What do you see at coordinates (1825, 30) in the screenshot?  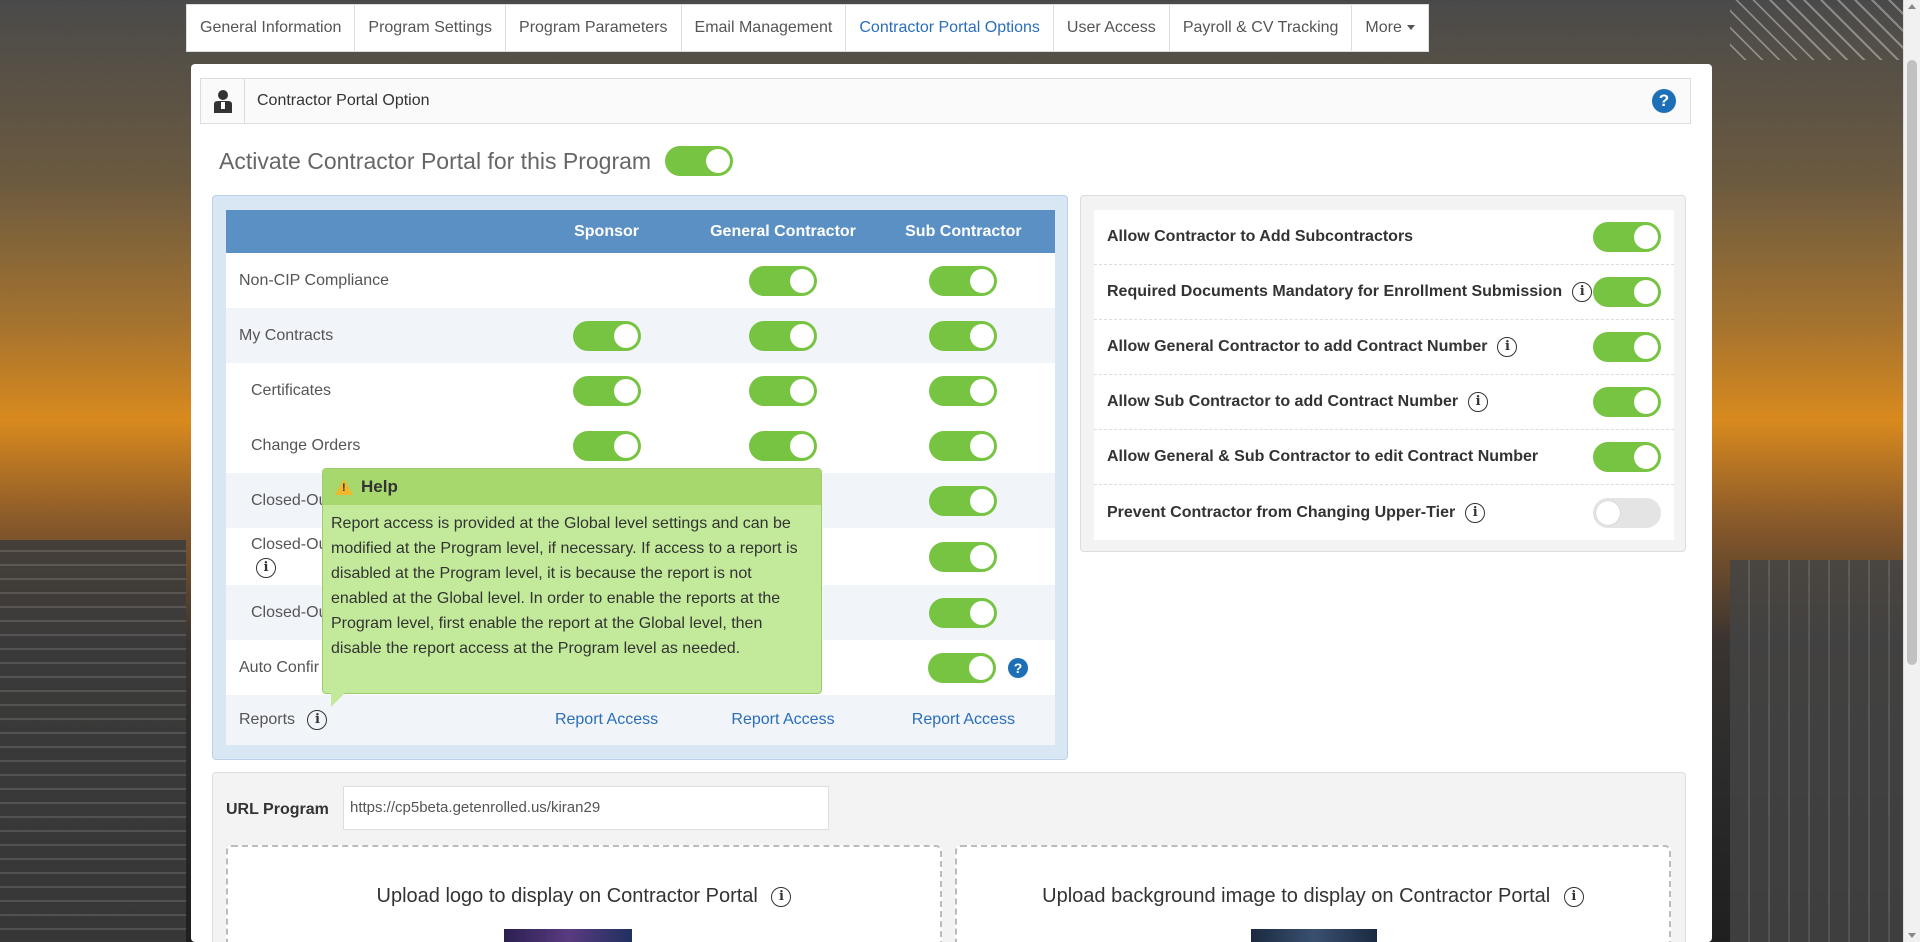 I see `background-crane` at bounding box center [1825, 30].